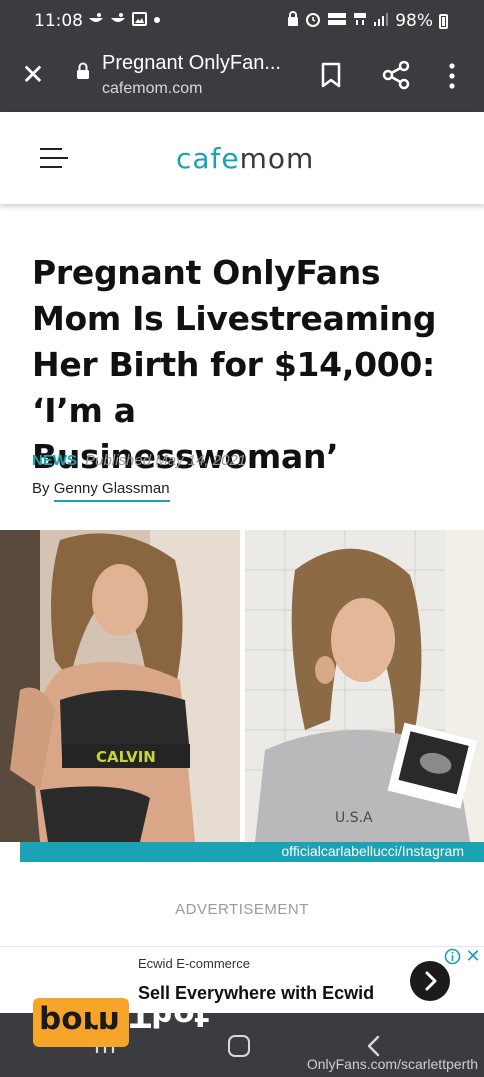  What do you see at coordinates (452, 76) in the screenshot?
I see `more-options-icon` at bounding box center [452, 76].